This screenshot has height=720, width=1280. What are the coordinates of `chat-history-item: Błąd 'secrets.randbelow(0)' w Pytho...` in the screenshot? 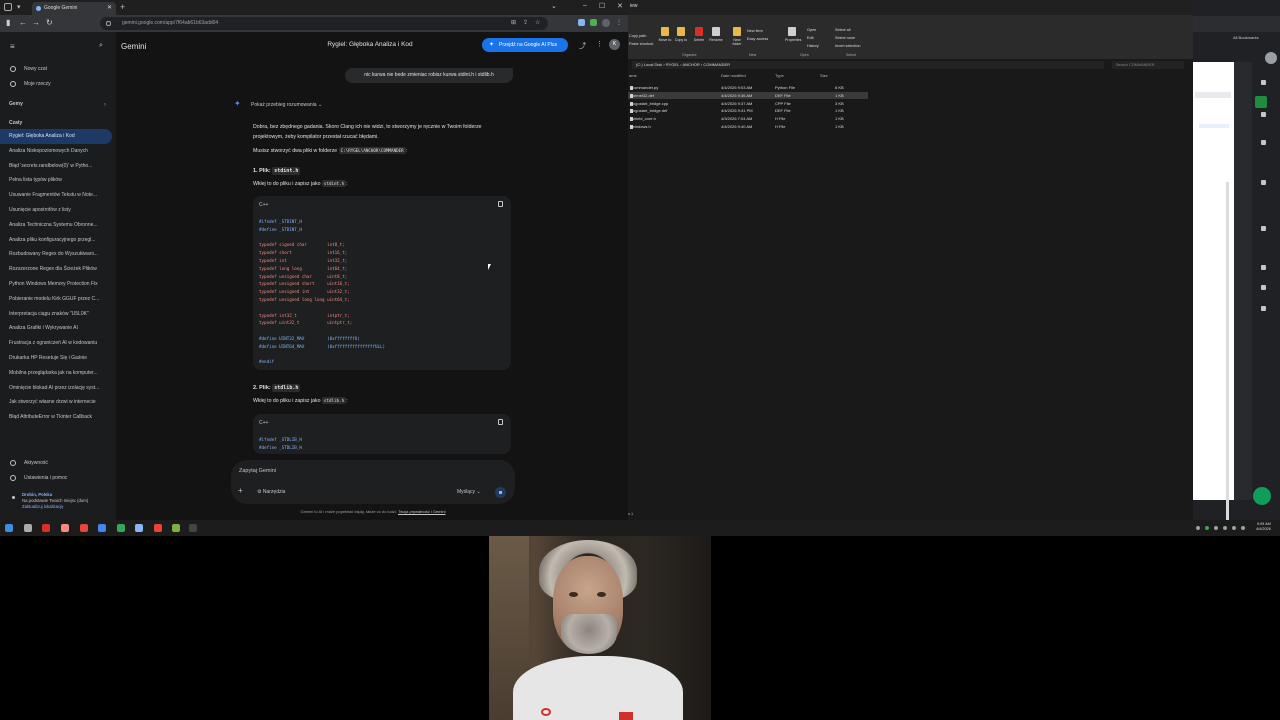 It's located at (56, 166).